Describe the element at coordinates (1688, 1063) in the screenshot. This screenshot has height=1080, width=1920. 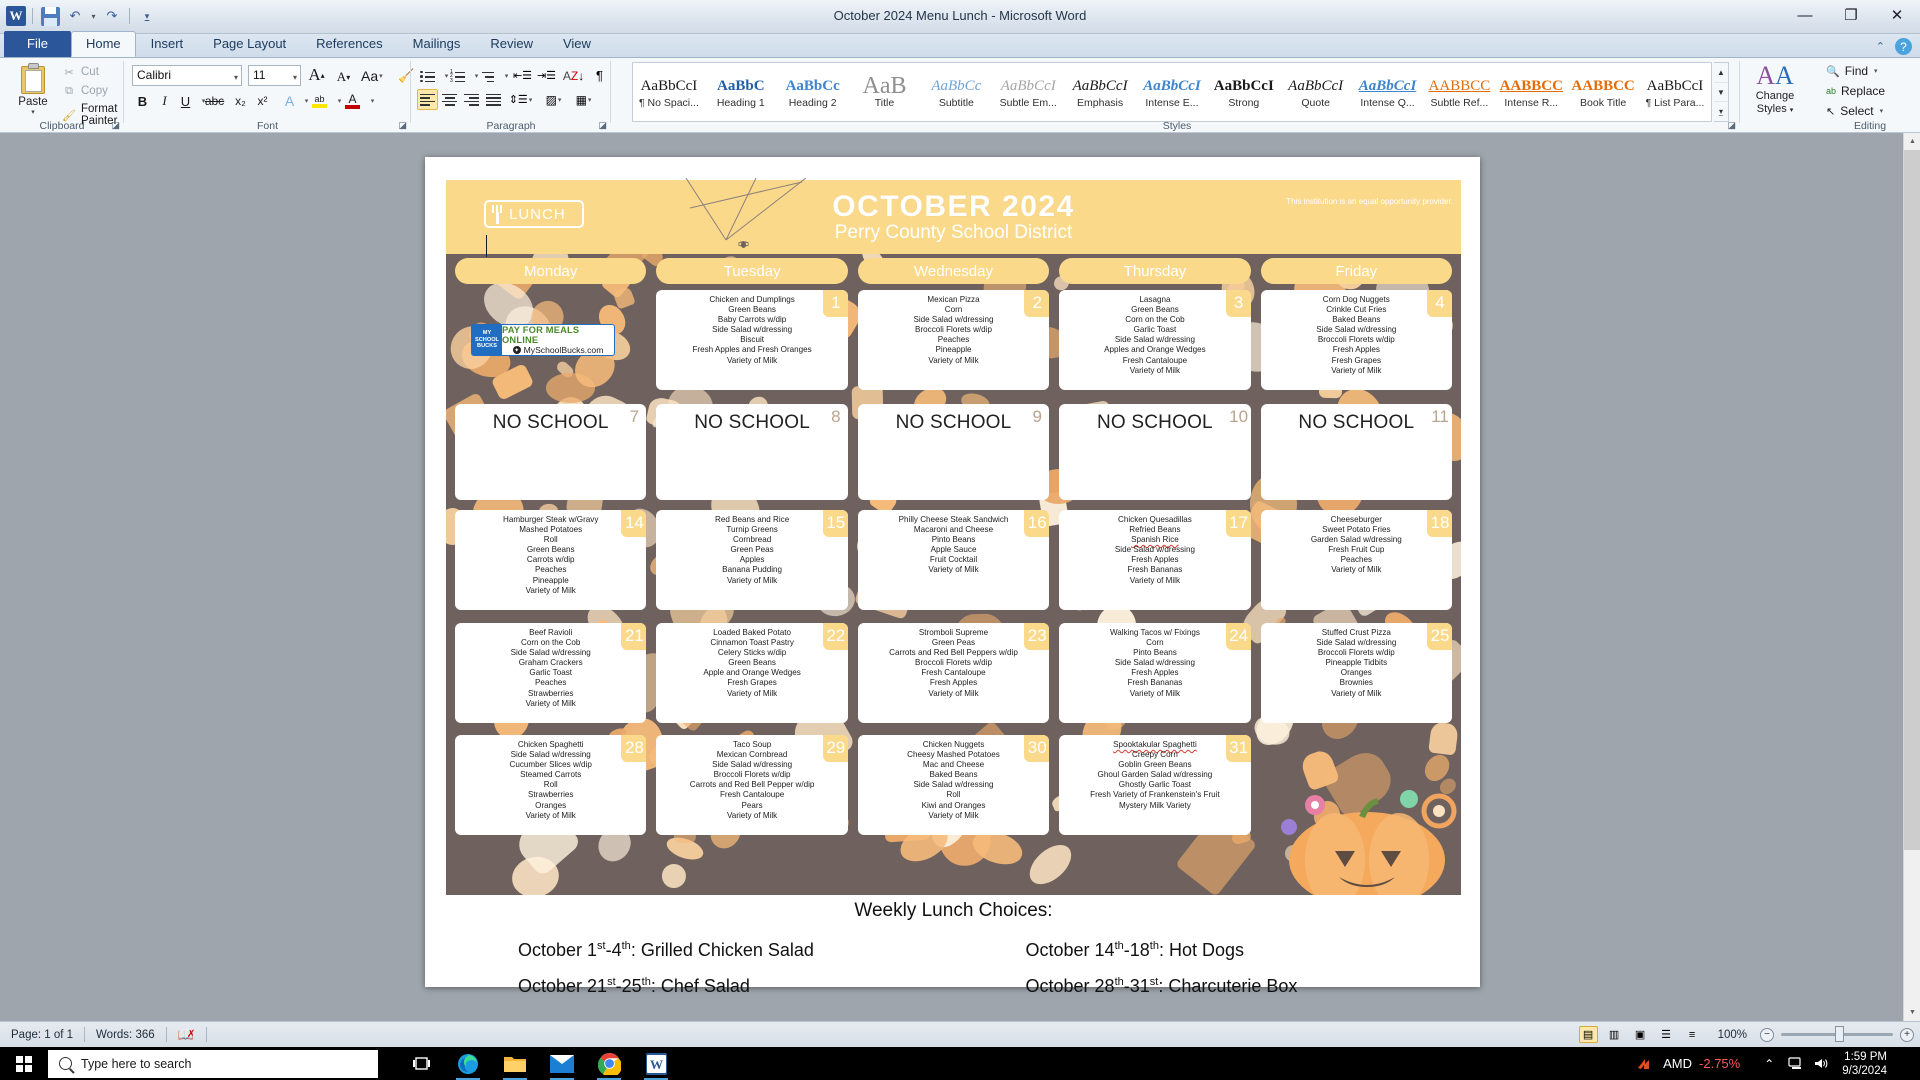
I see `amd-stock-widget: AMD -2.75%` at that location.